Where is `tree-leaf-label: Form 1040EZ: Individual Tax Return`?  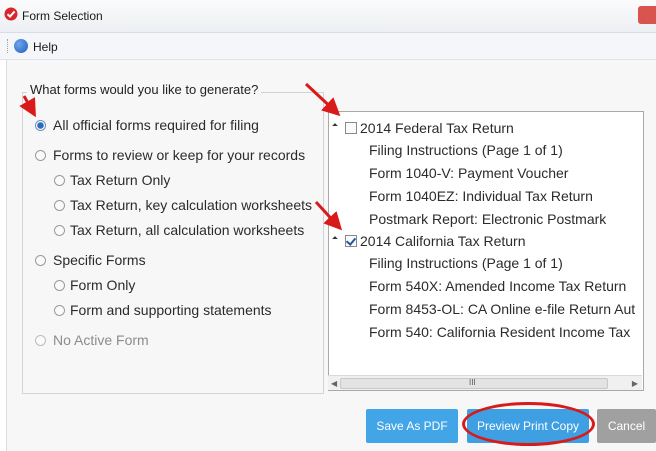 tree-leaf-label: Form 1040EZ: Individual Tax Return is located at coordinates (481, 196).